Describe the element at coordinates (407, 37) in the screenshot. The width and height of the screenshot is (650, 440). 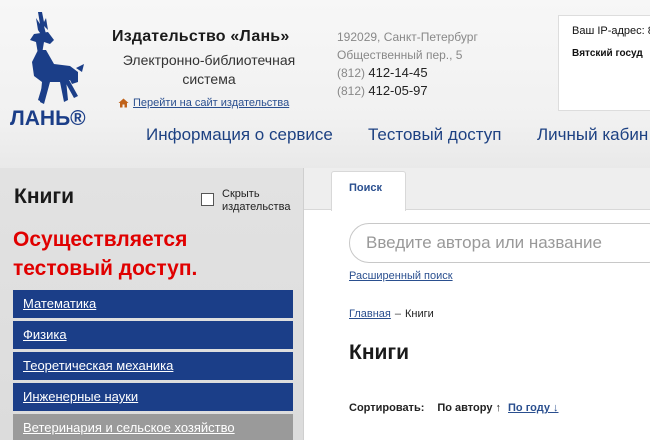
I see `address-line-1: 192029, Санкт-Петербург` at that location.